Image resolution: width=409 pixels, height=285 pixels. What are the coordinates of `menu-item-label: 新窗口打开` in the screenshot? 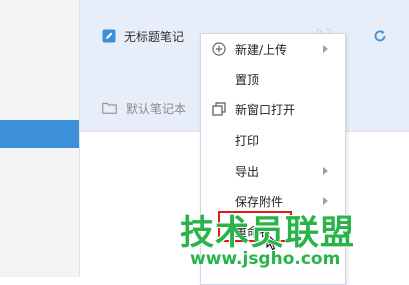 It's located at (265, 110).